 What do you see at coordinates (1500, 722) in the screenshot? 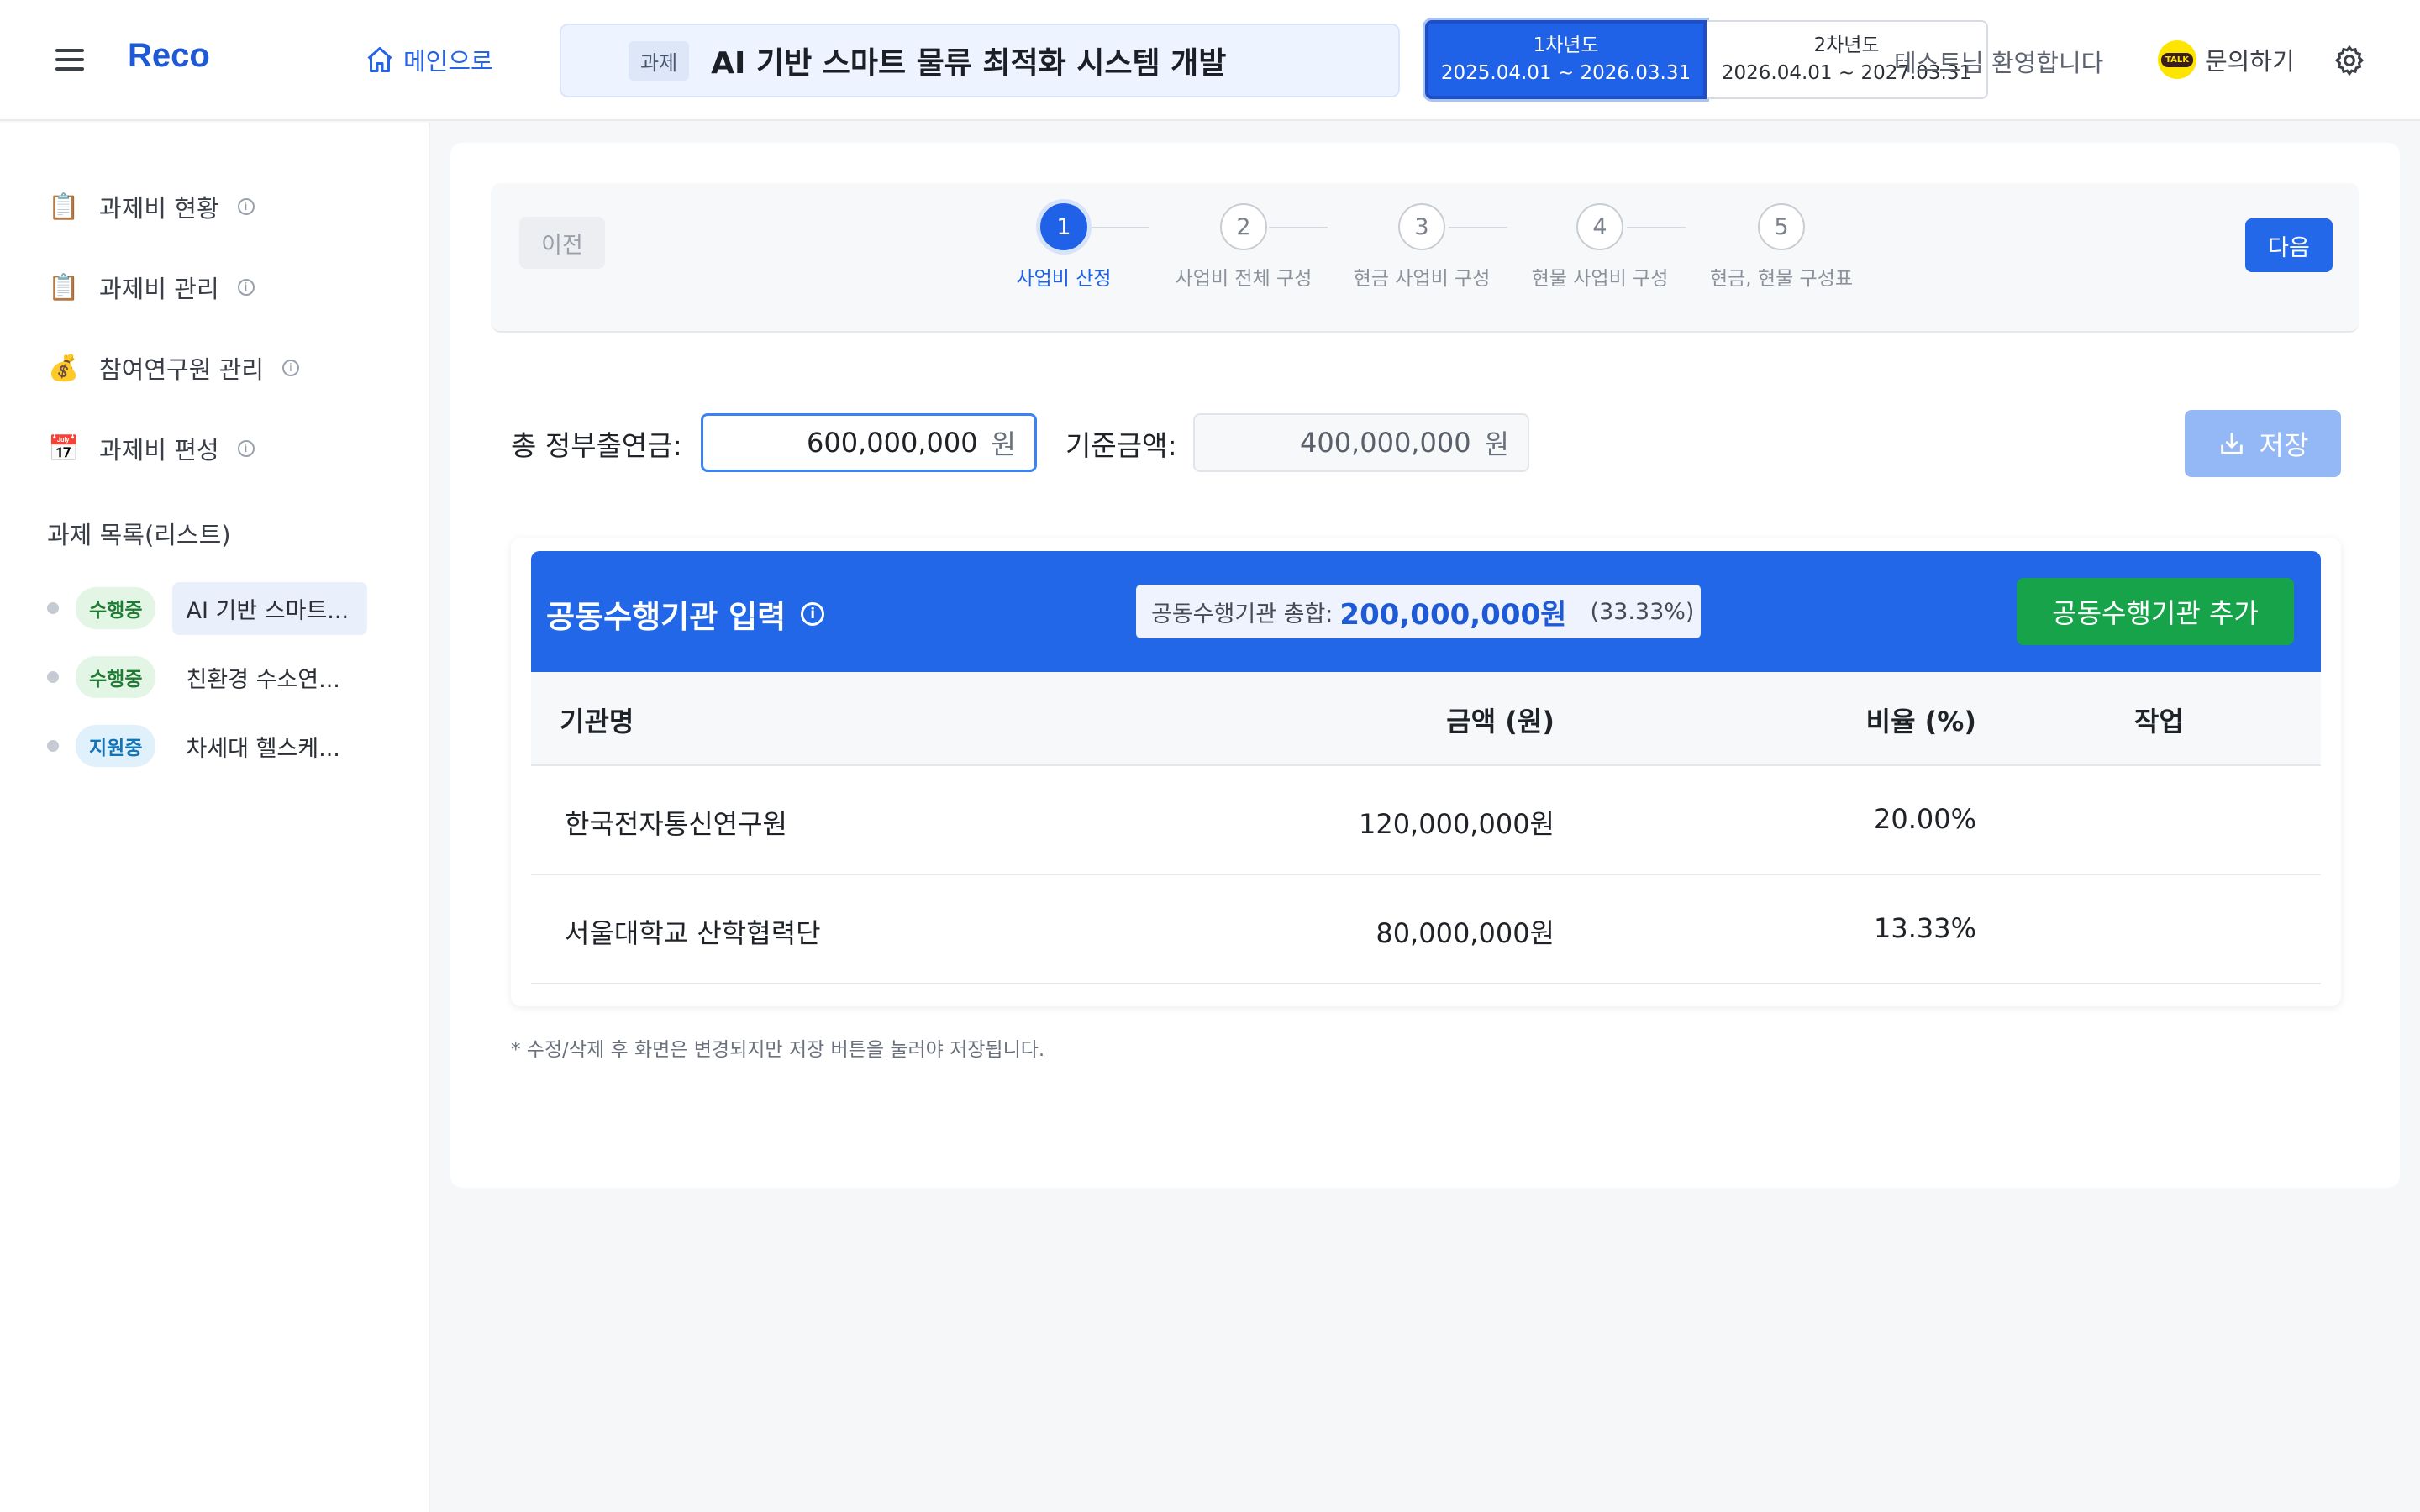
I see `column-header-amount: 금액 (원)` at bounding box center [1500, 722].